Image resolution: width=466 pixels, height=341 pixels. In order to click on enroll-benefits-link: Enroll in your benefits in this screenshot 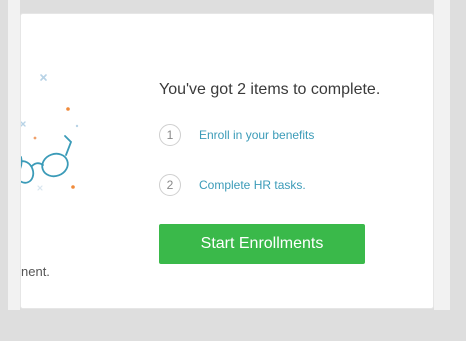, I will do `click(256, 135)`.